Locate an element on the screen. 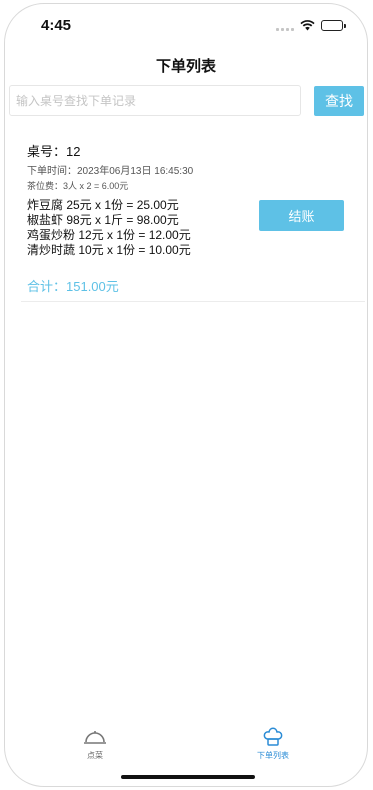 This screenshot has width=373, height=790. tab-order-list: 下单列表 is located at coordinates (273, 740).